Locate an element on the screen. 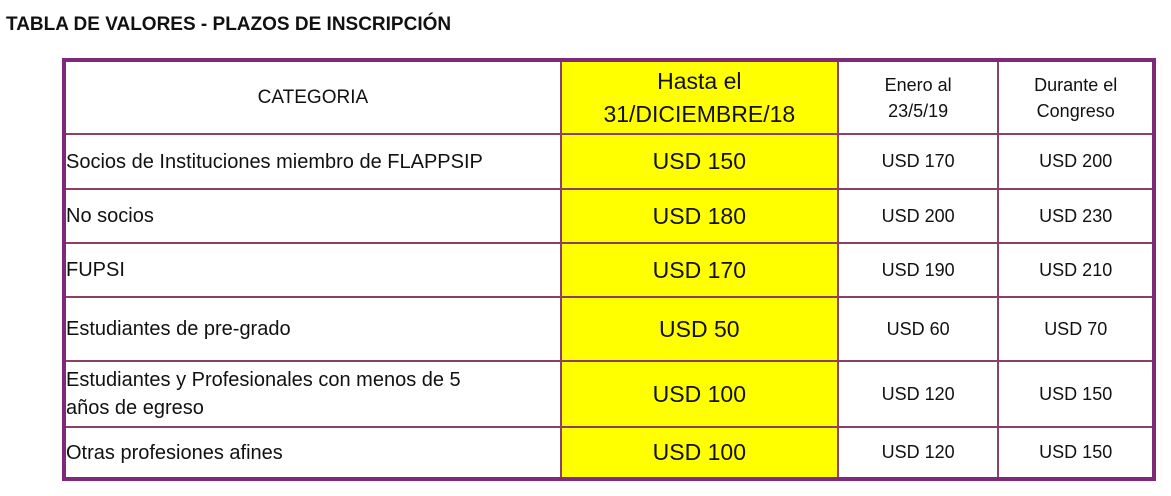 This screenshot has height=496, width=1171. header-enero: Enero al 23/5/19 is located at coordinates (918, 97).